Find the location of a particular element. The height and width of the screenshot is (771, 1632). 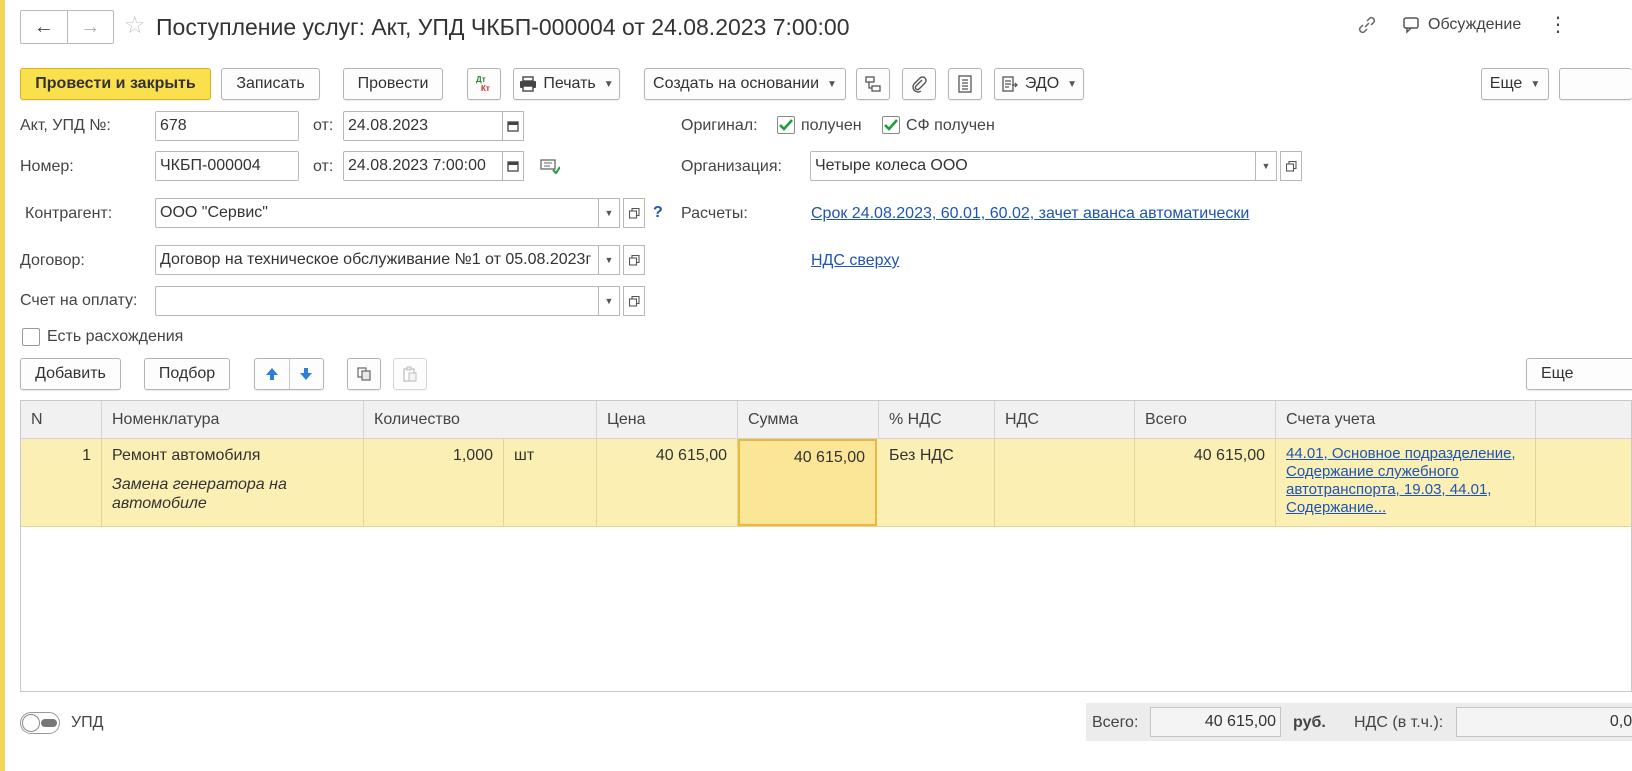

vat-included-label: НДС (в т.ч.): is located at coordinates (1399, 722).